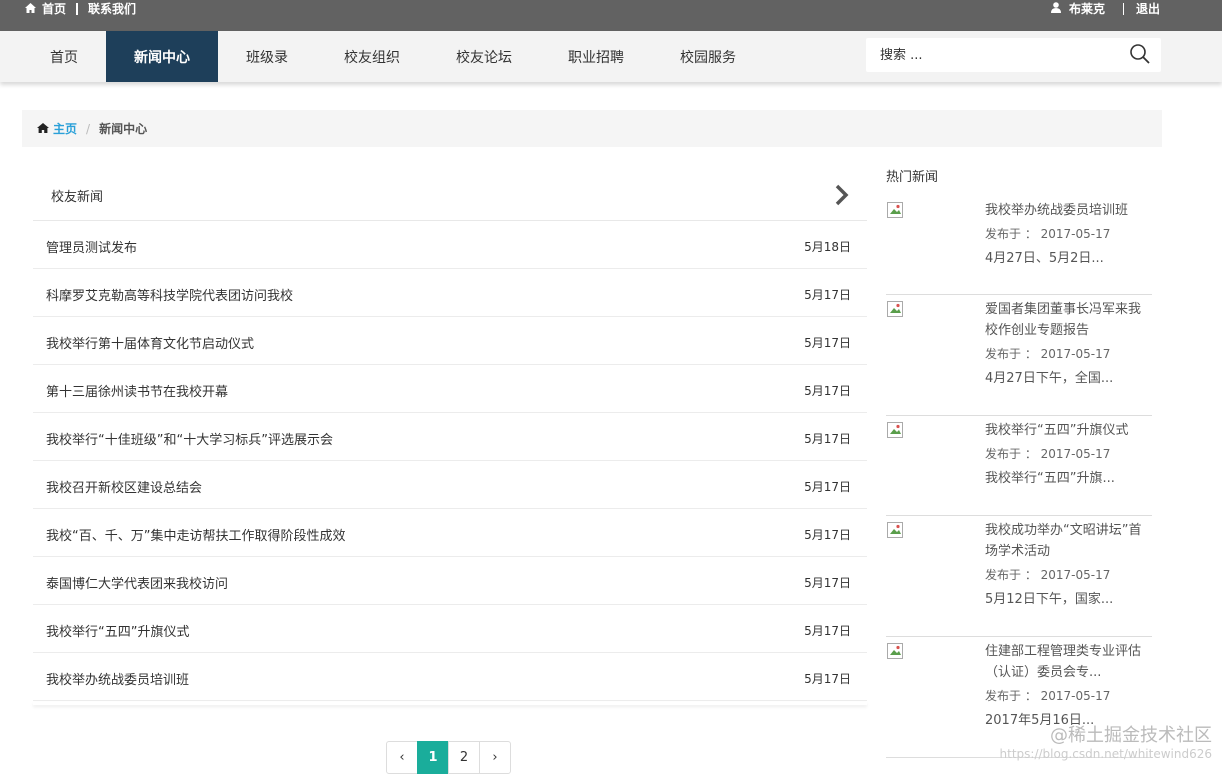 The width and height of the screenshot is (1222, 774). Describe the element at coordinates (912, 177) in the screenshot. I see `hot-news-title: 热门新闻` at that location.